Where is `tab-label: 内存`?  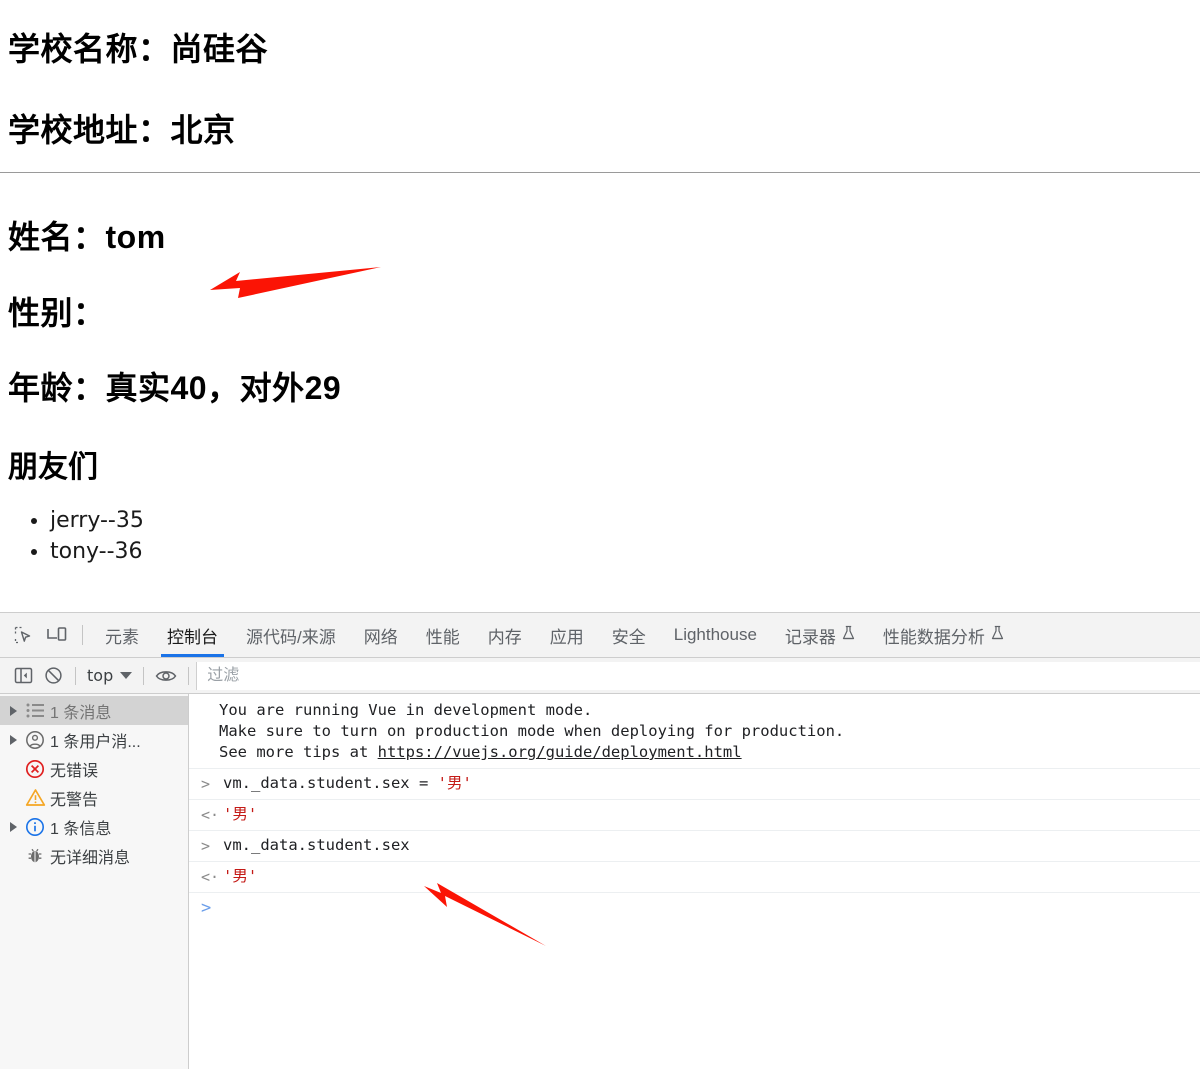 tab-label: 内存 is located at coordinates (504, 637).